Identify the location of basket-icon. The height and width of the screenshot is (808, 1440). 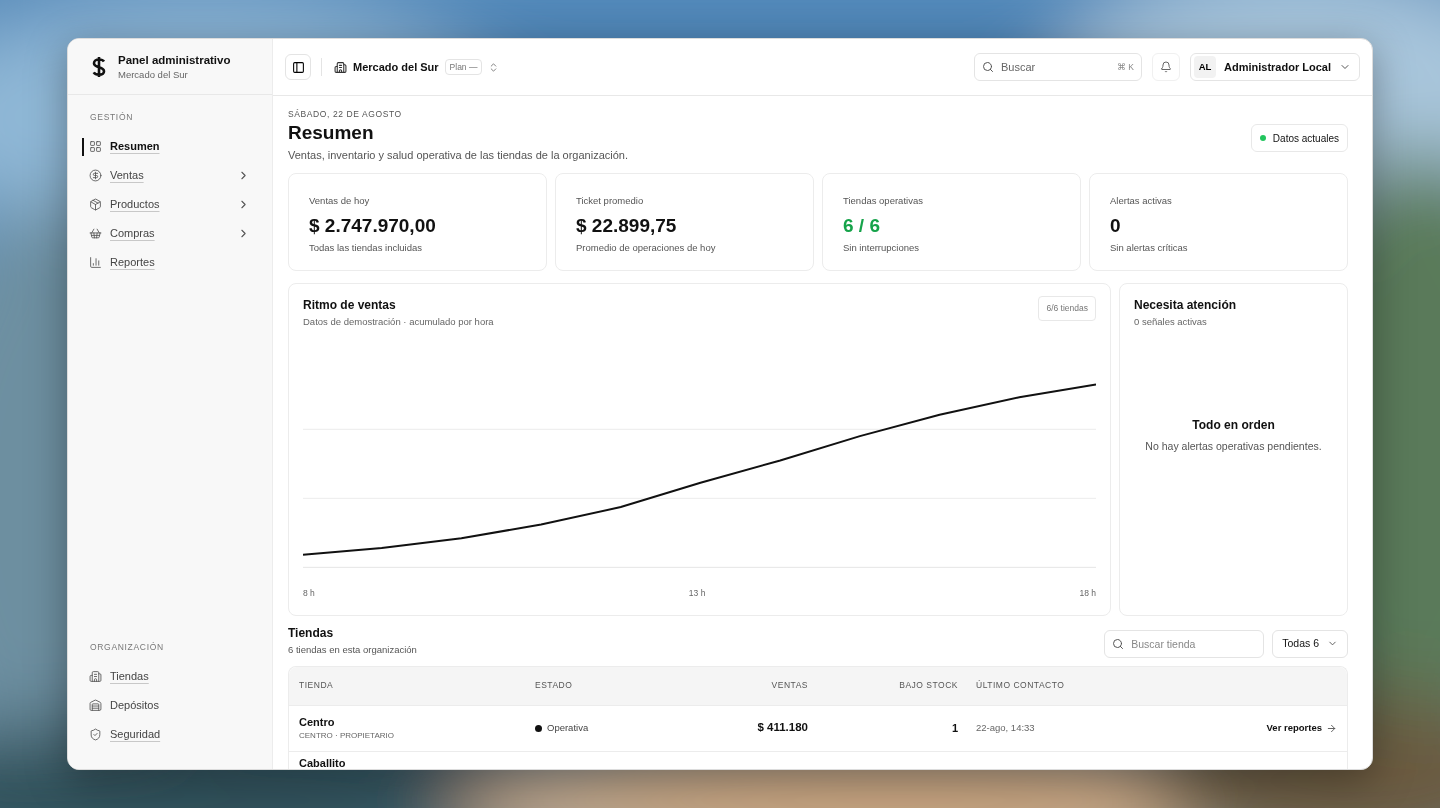
(95, 233).